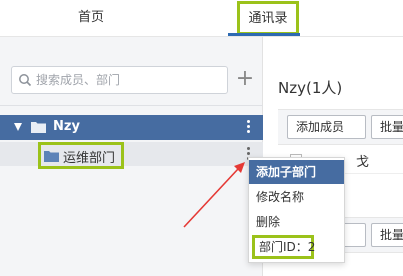 The height and width of the screenshot is (276, 403). I want to click on menu-item-rename: 修改名称, so click(296, 197).